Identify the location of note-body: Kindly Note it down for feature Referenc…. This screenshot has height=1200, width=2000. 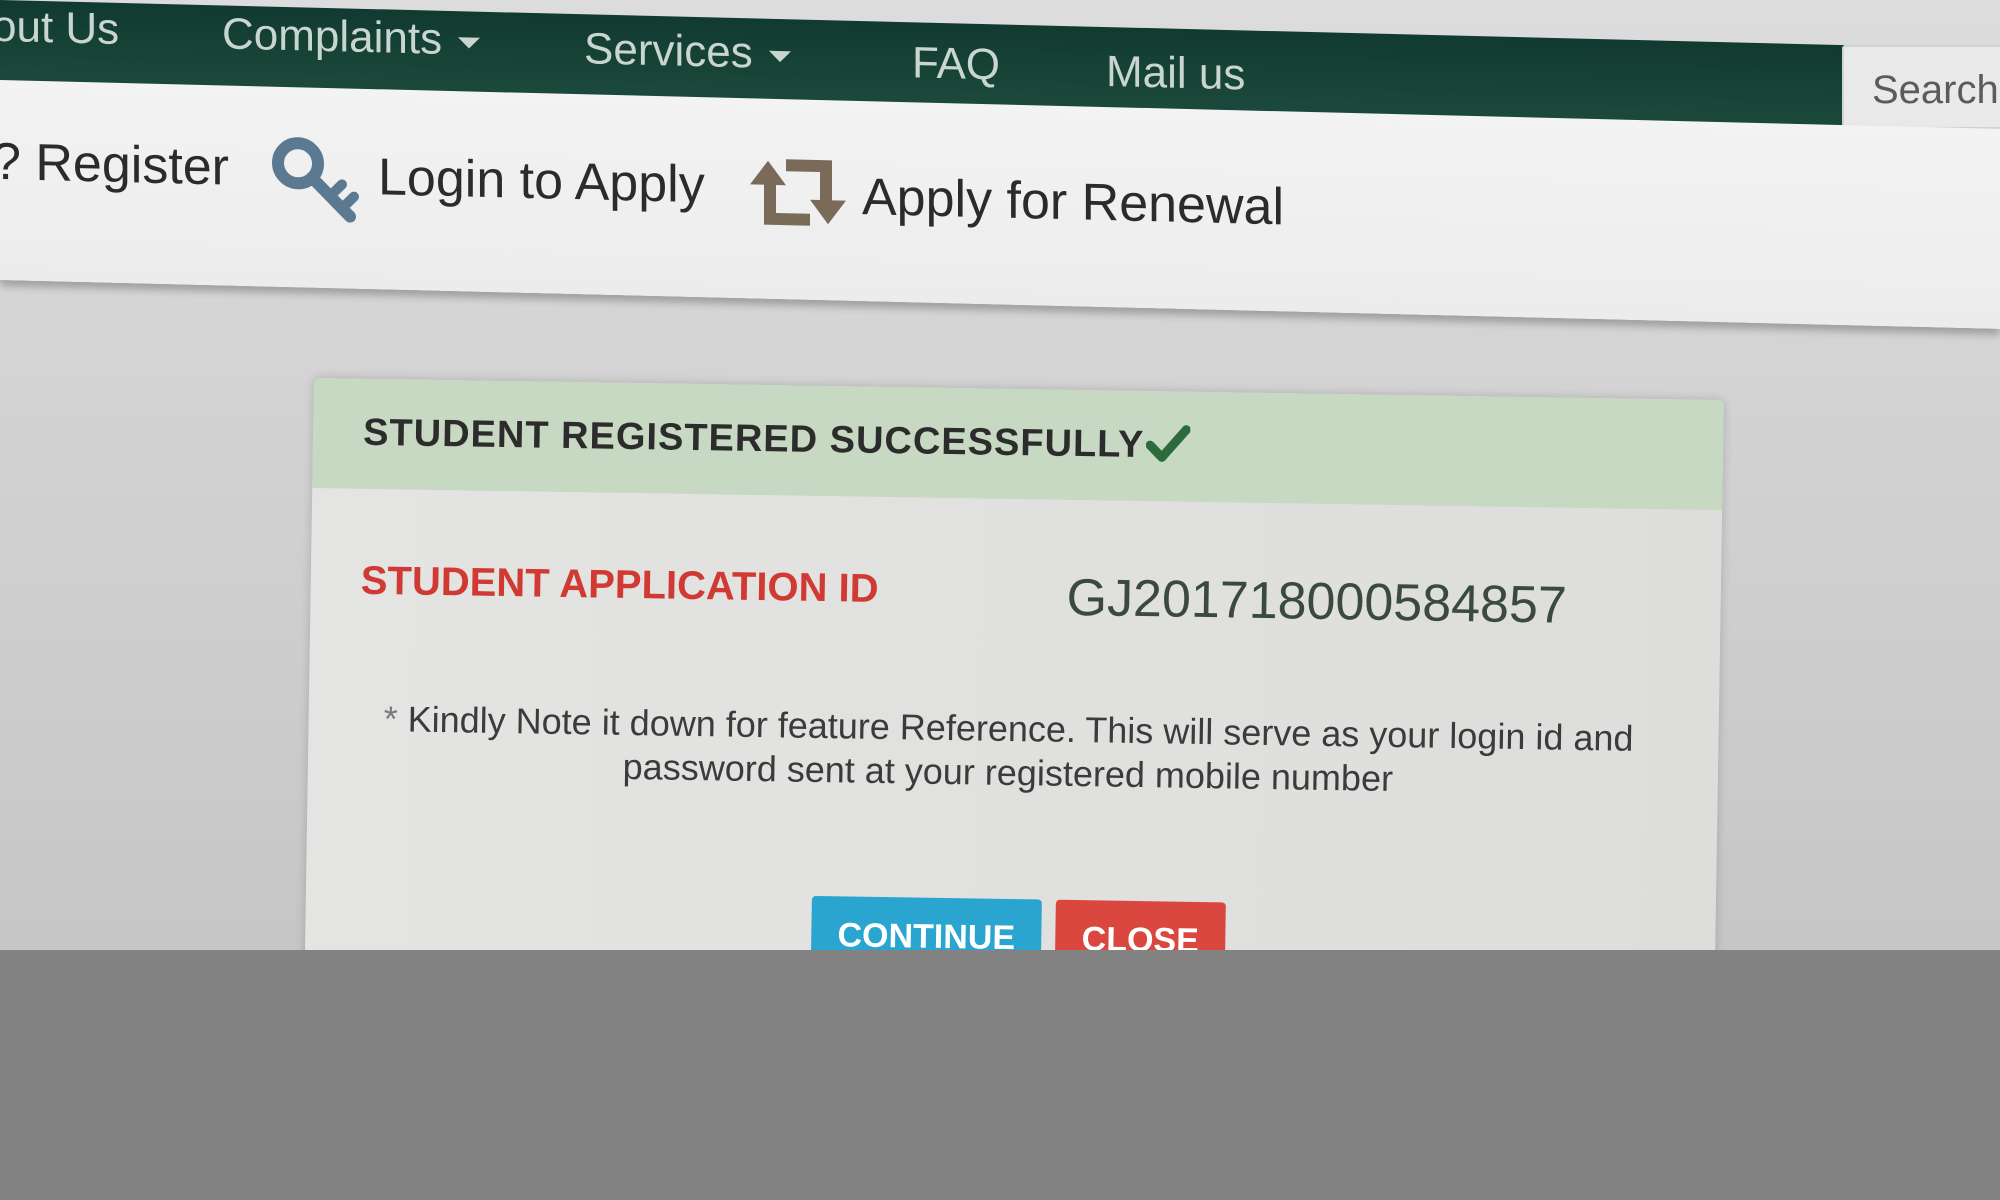
(1020, 748).